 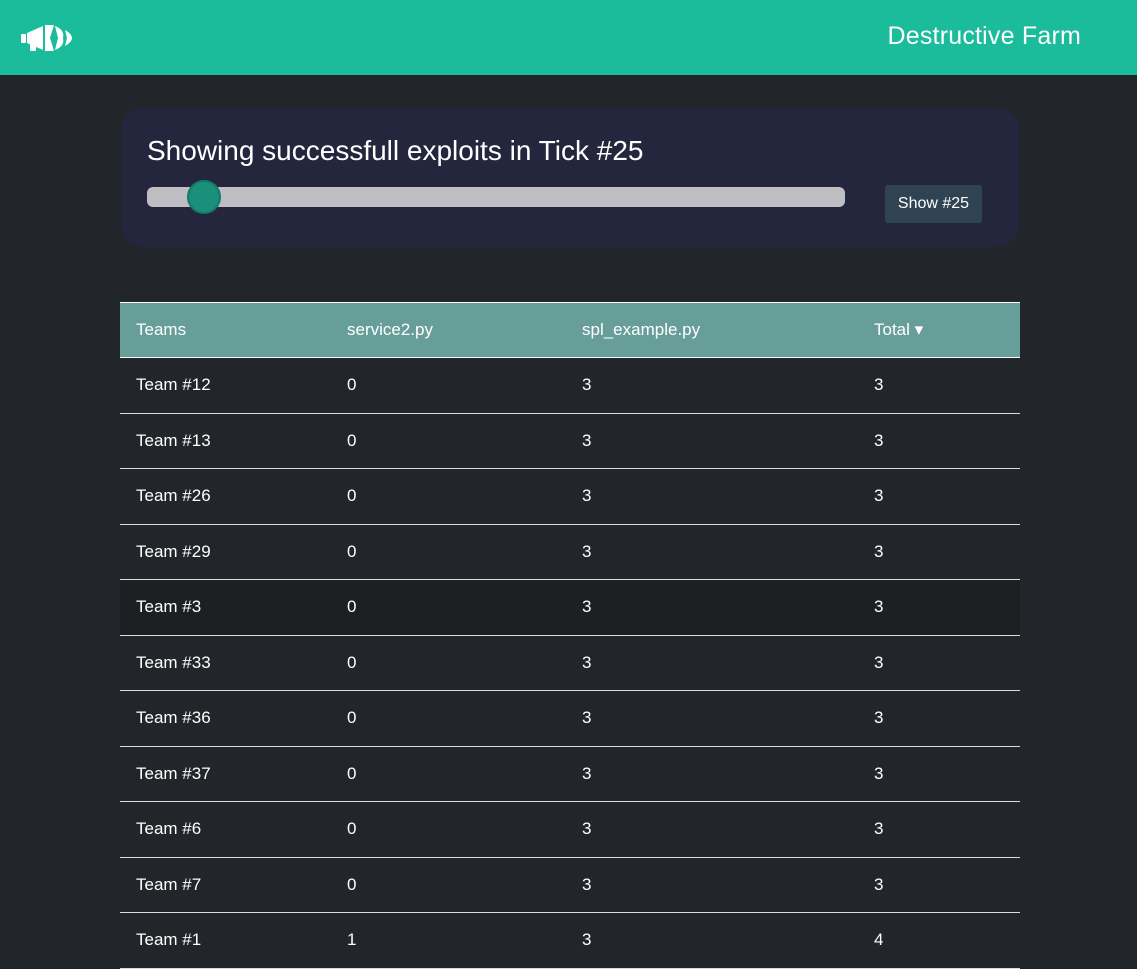 I want to click on team-name-cell: Team #6, so click(x=225, y=829).